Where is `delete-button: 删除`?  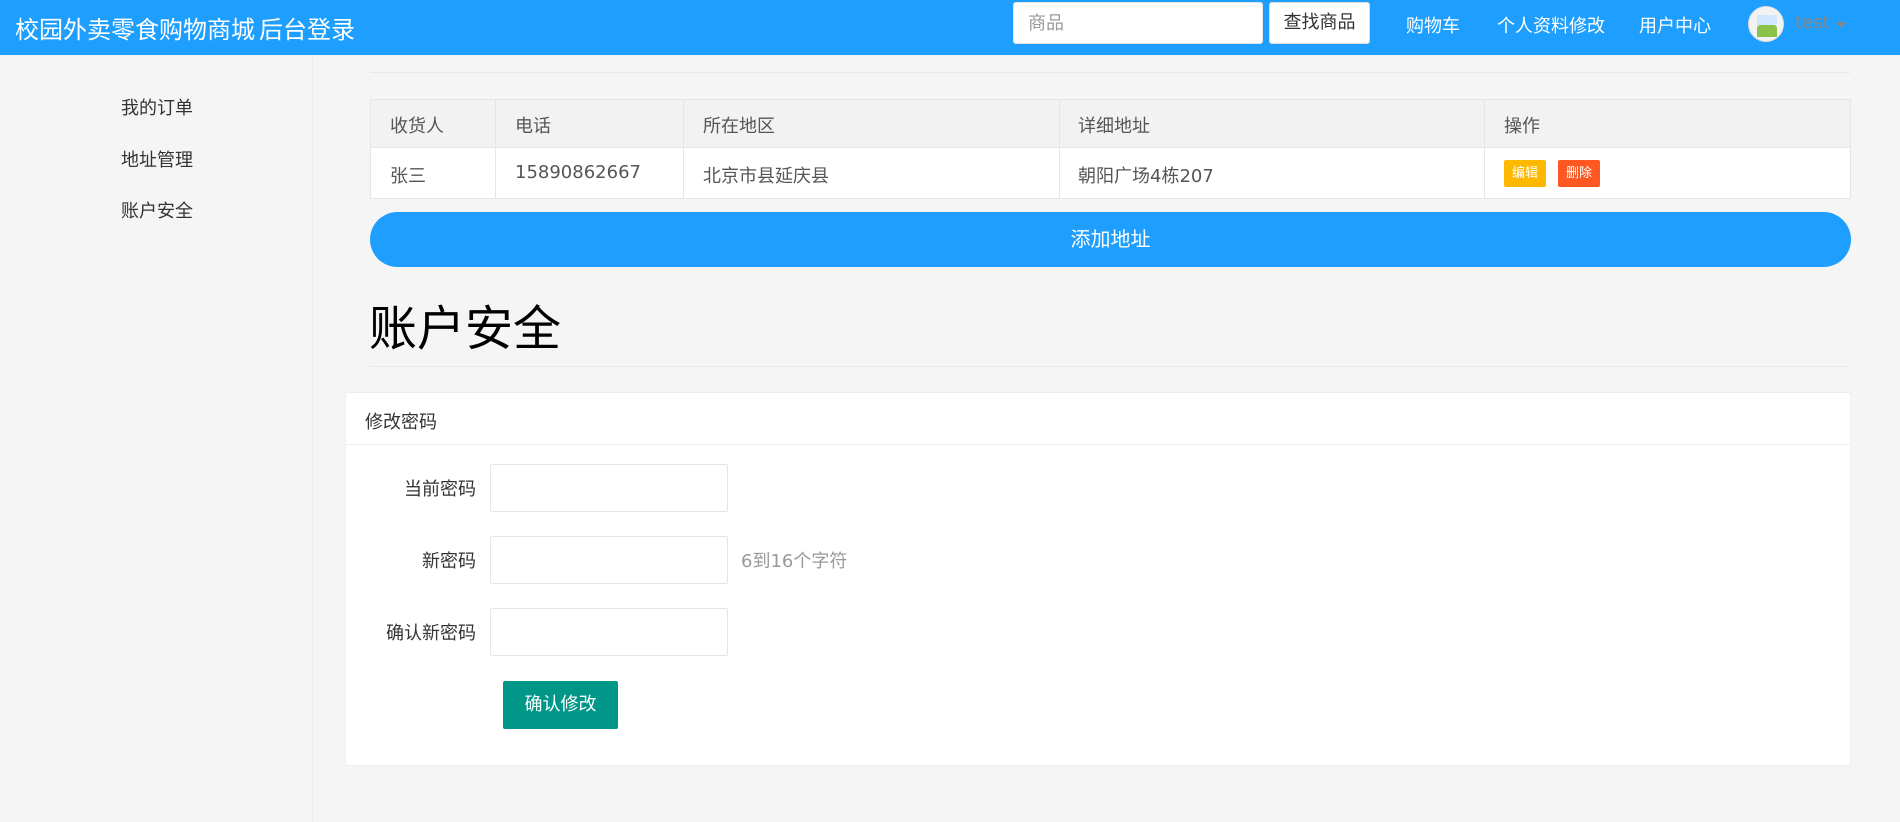 delete-button: 删除 is located at coordinates (1579, 173).